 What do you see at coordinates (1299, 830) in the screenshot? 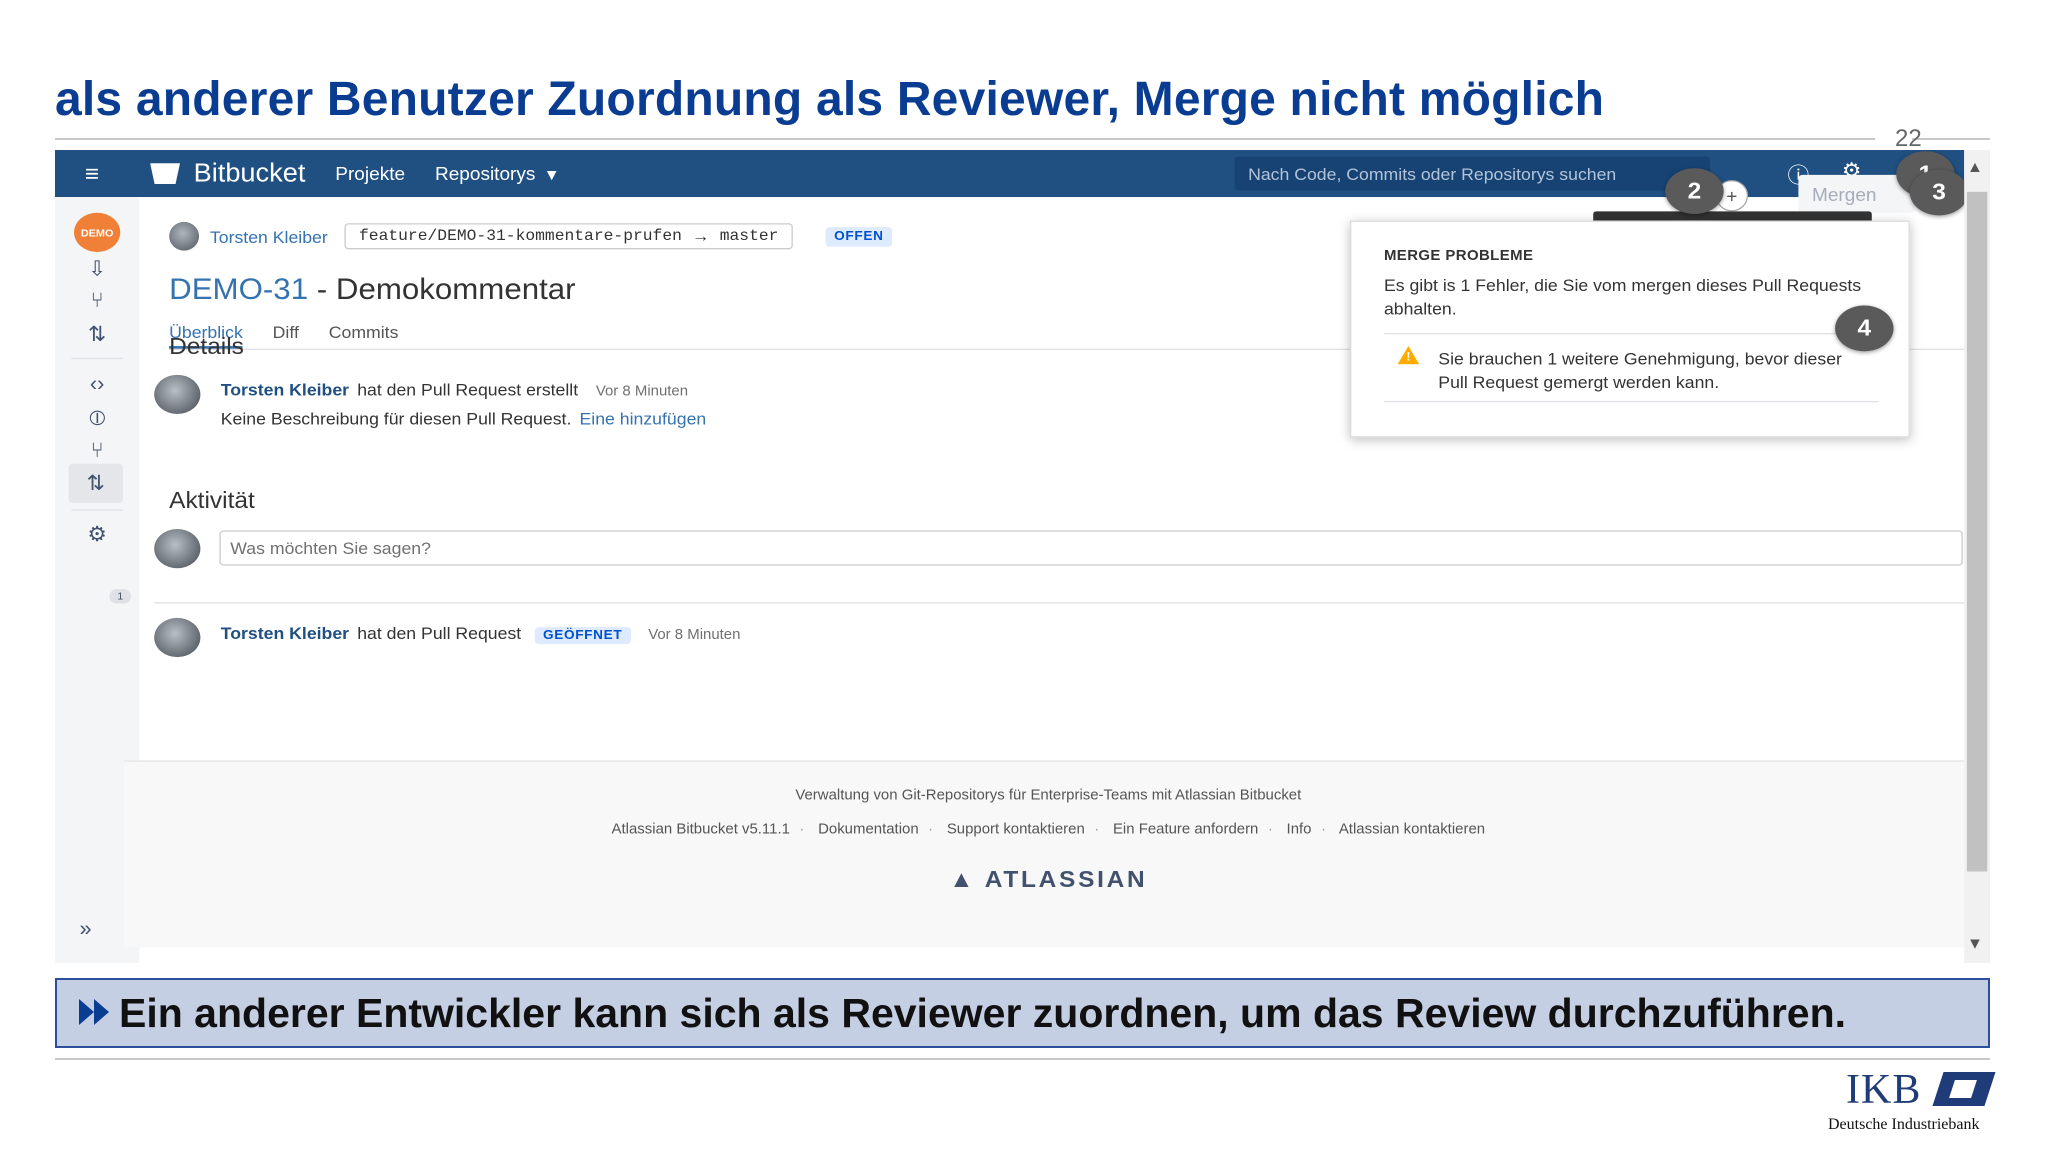
I see `footer-link-info: Info` at bounding box center [1299, 830].